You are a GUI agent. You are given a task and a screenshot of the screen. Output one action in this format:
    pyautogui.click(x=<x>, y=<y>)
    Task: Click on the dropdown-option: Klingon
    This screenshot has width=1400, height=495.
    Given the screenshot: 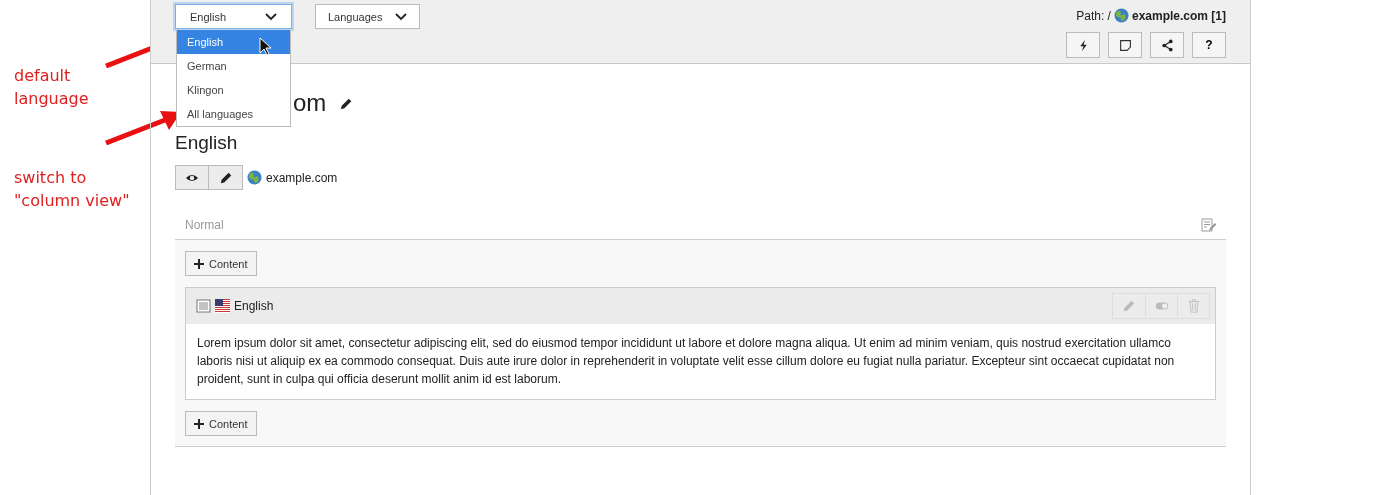 What is the action you would take?
    pyautogui.click(x=233, y=90)
    